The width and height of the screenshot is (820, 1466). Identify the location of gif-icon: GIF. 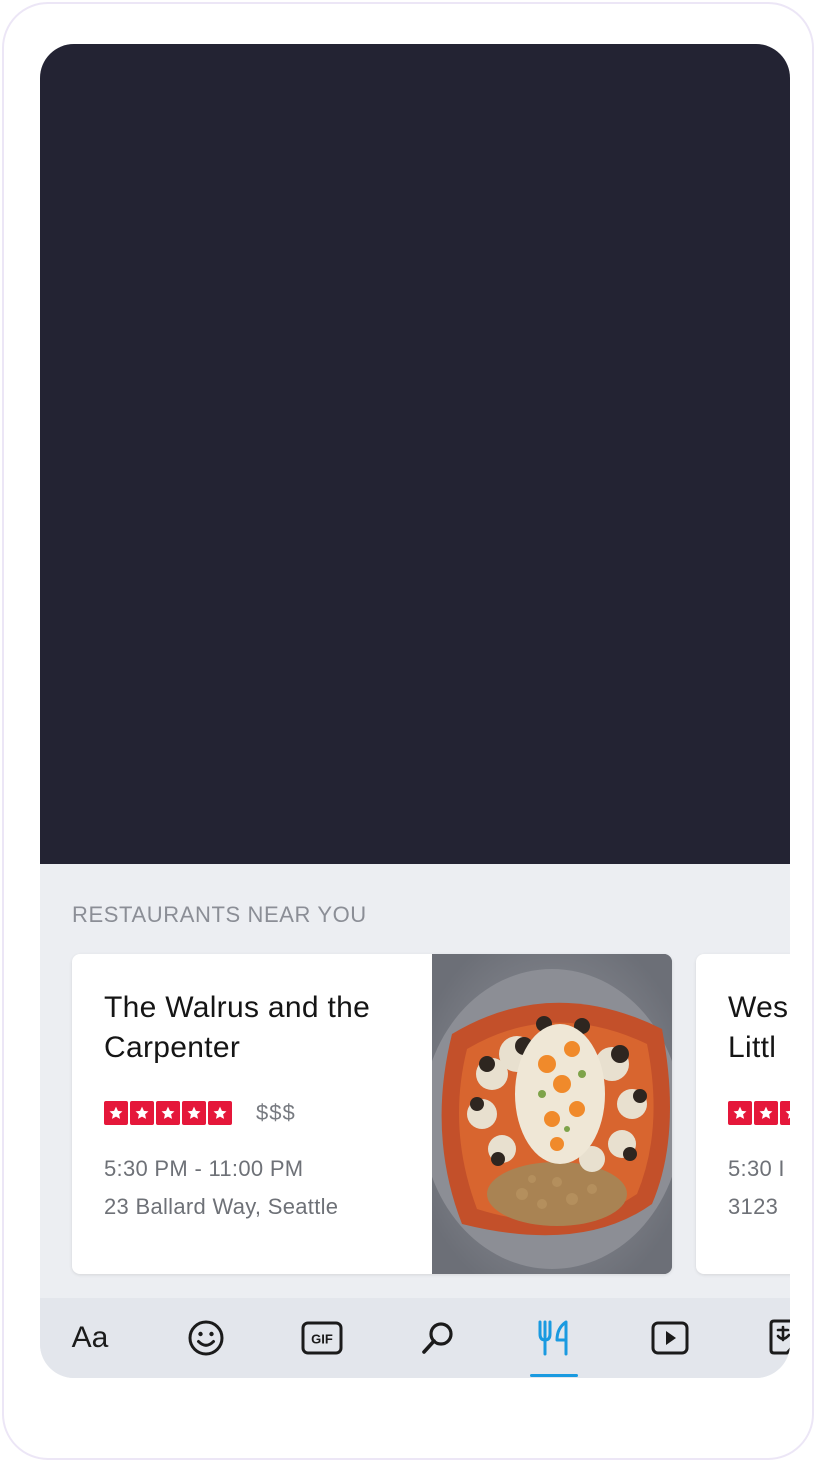
(322, 1338).